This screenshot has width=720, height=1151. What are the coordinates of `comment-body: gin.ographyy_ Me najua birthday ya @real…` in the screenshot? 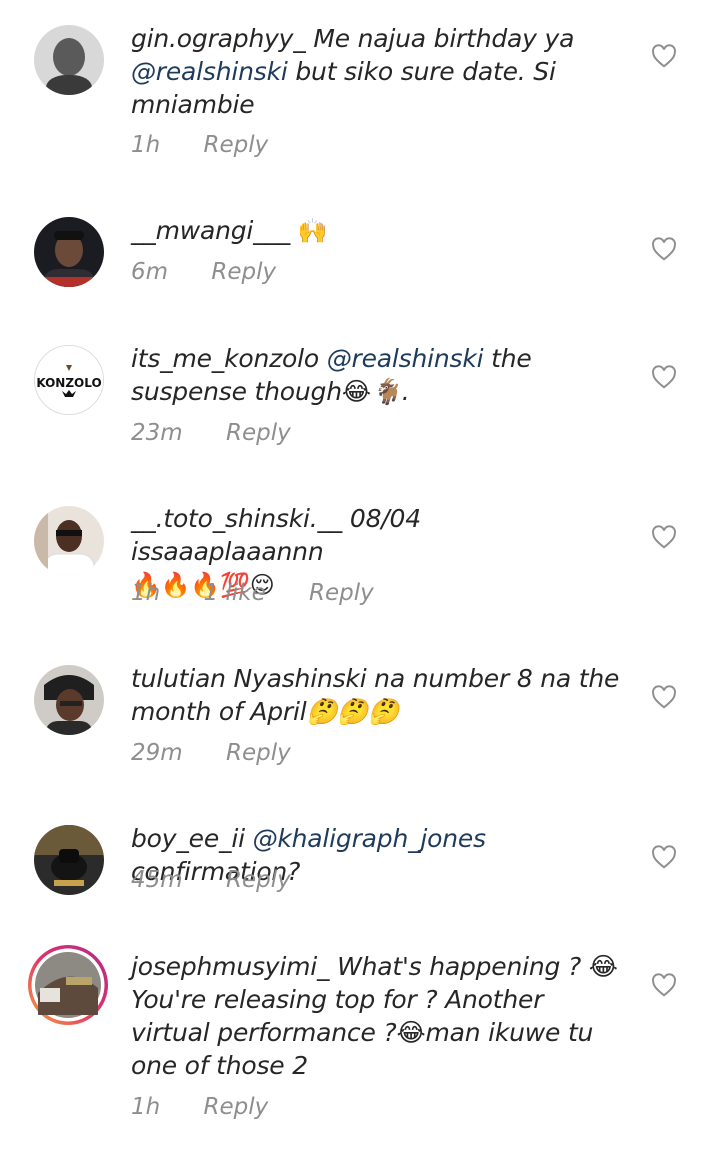 It's located at (353, 71).